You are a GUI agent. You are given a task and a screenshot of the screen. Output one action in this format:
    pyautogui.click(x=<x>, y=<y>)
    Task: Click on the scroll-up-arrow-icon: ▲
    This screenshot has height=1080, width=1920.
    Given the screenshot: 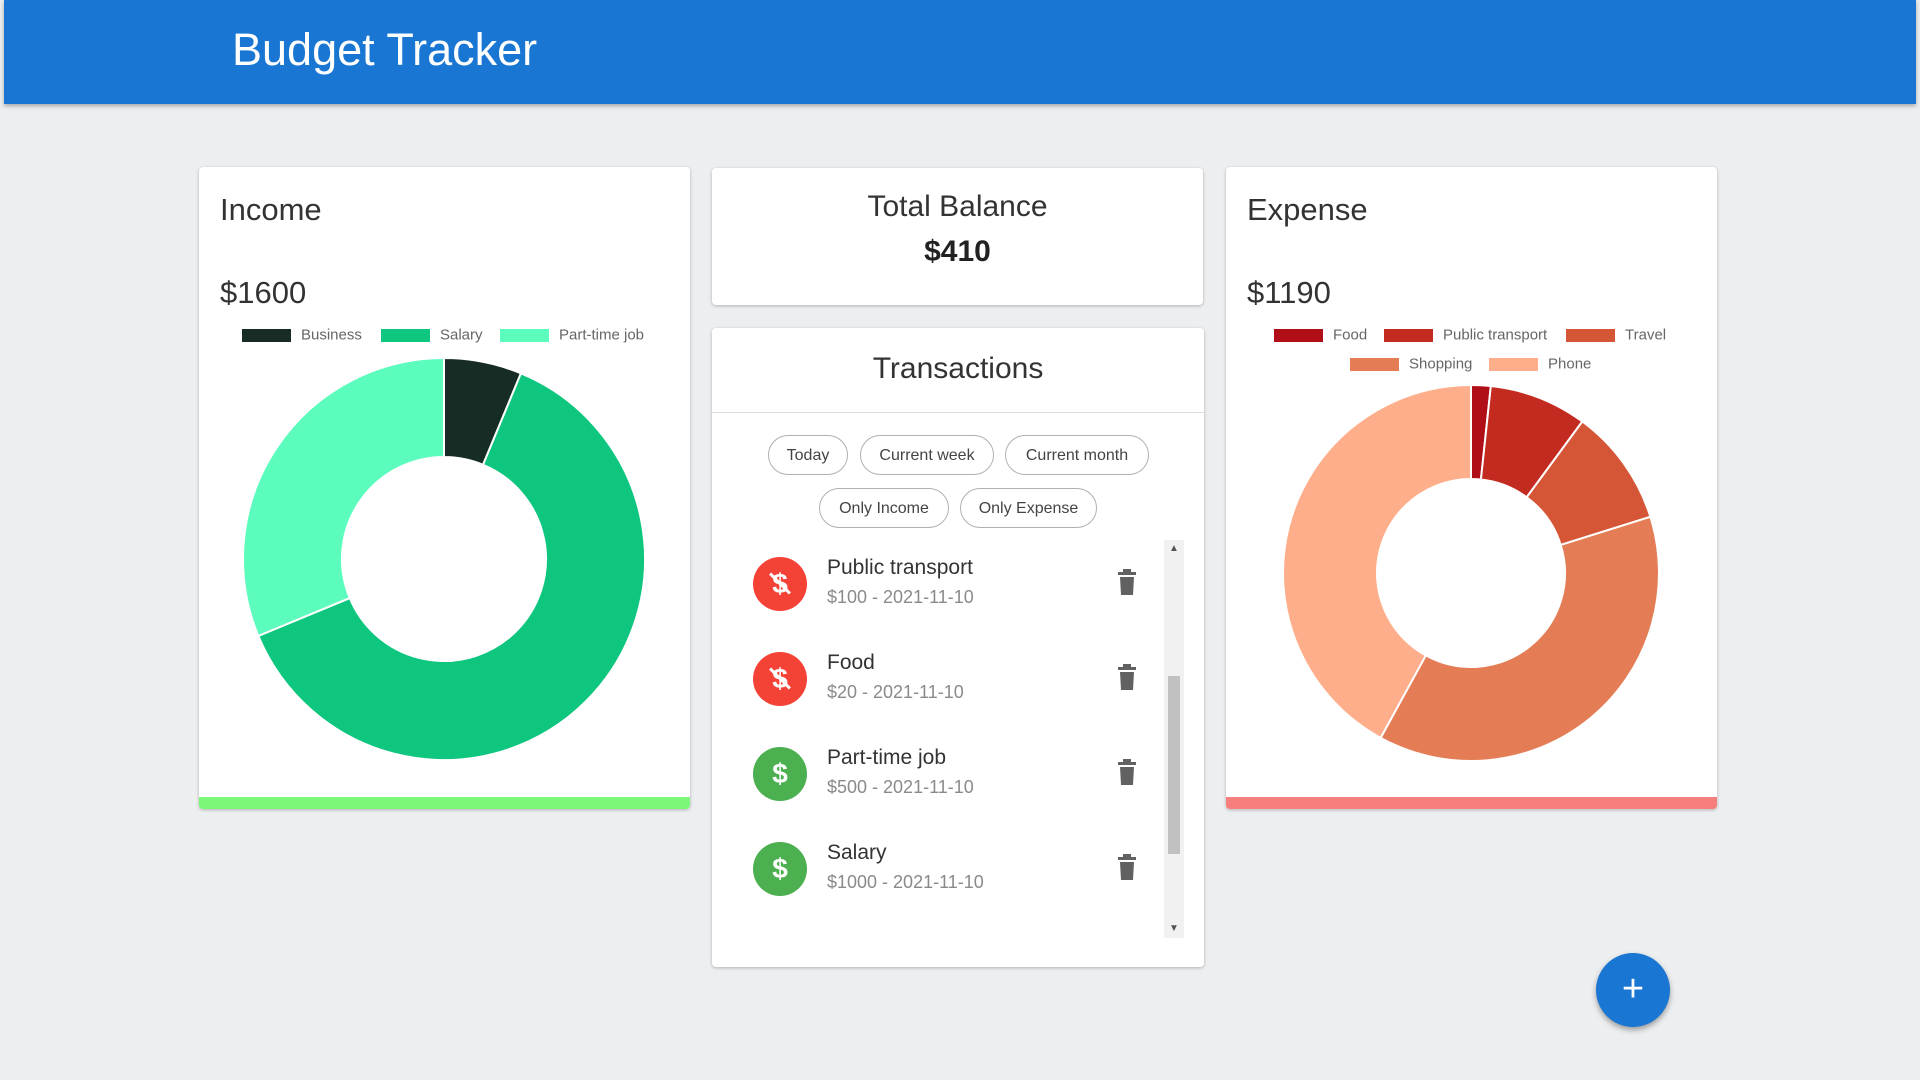 What is the action you would take?
    pyautogui.click(x=1174, y=549)
    